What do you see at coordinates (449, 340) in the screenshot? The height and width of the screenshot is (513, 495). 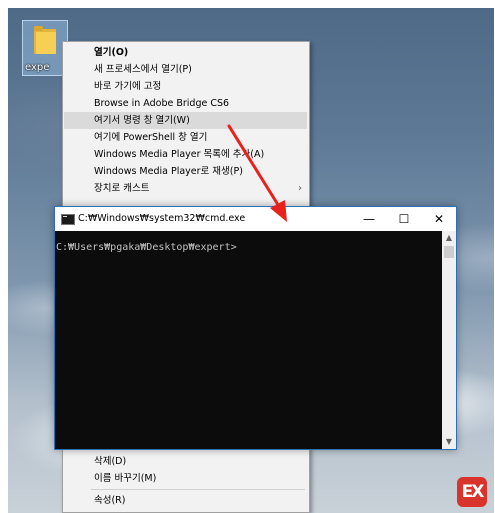 I see `vertical-scrollbar: ▲ ▼` at bounding box center [449, 340].